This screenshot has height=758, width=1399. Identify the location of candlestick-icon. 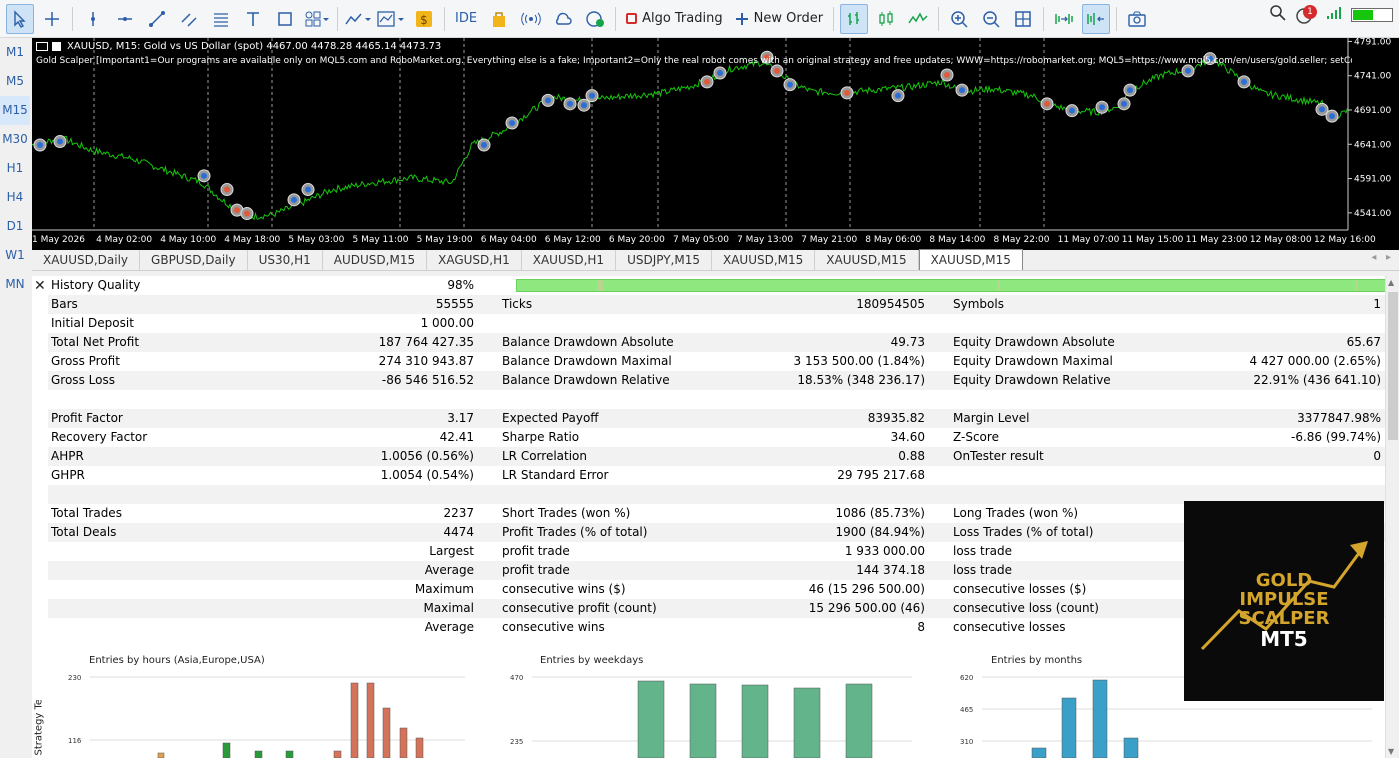
(886, 19).